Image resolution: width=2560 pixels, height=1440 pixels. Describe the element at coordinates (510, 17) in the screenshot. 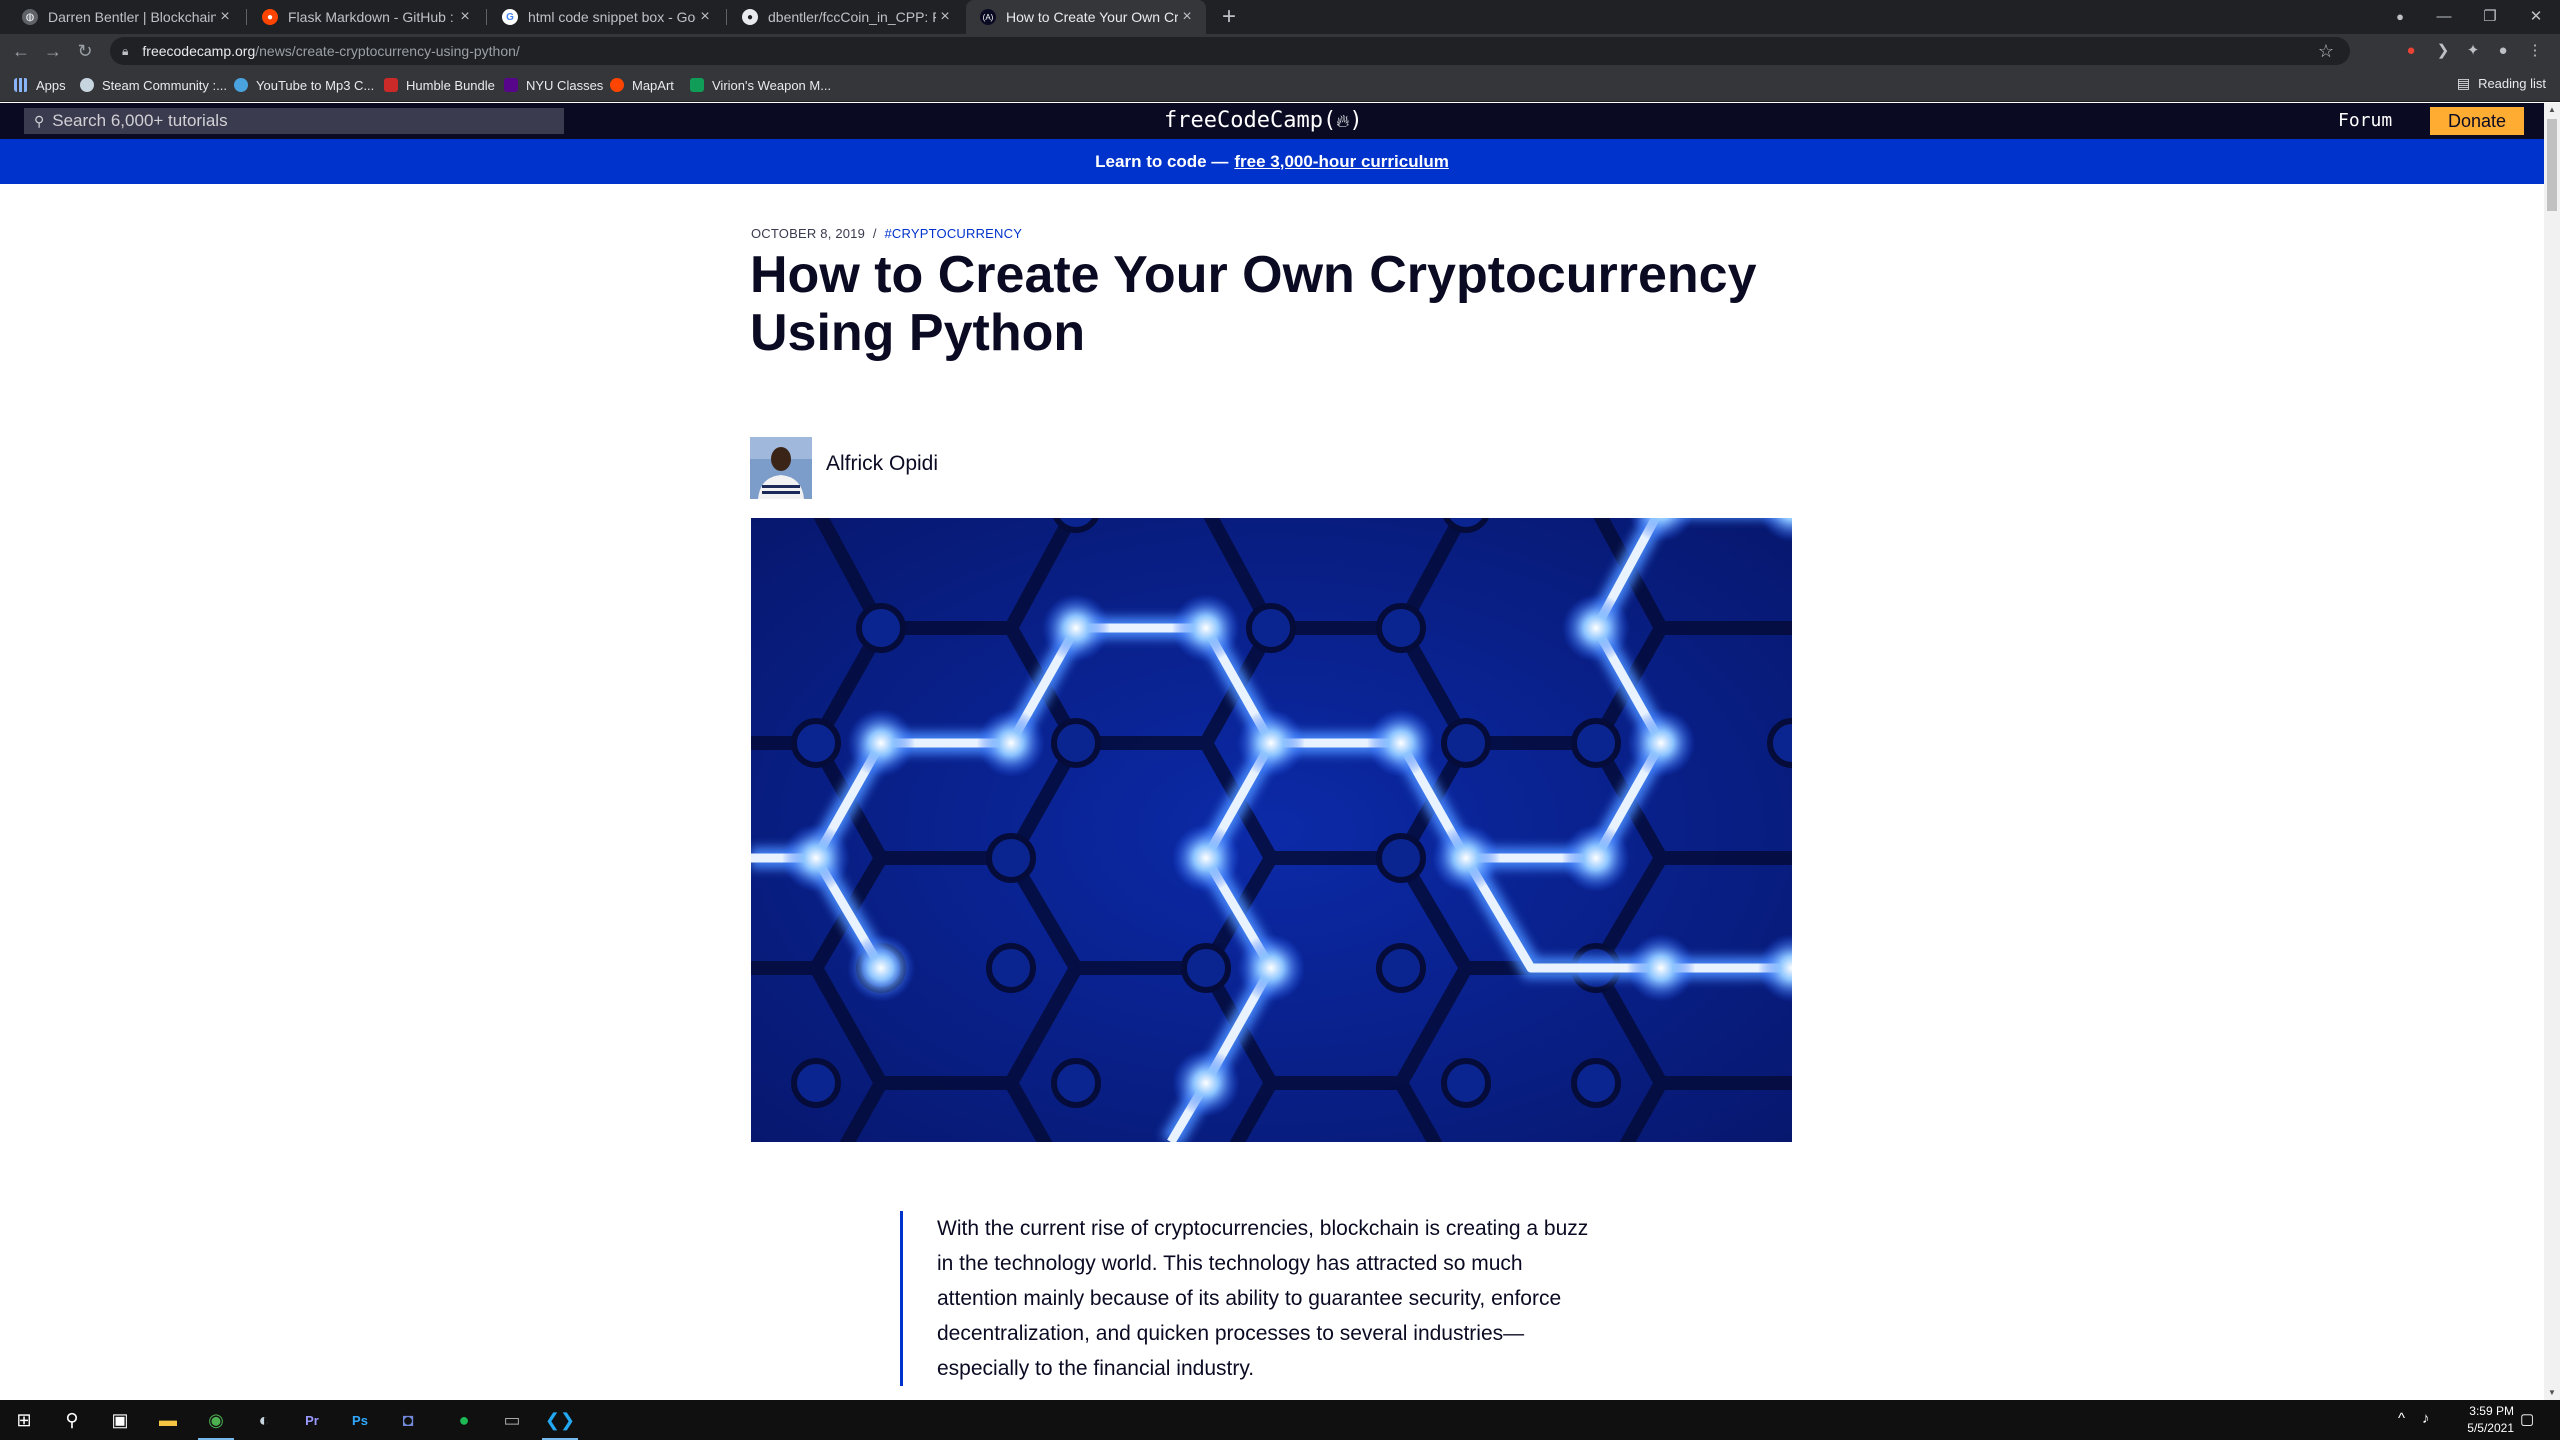

I see `google-icon: G` at that location.